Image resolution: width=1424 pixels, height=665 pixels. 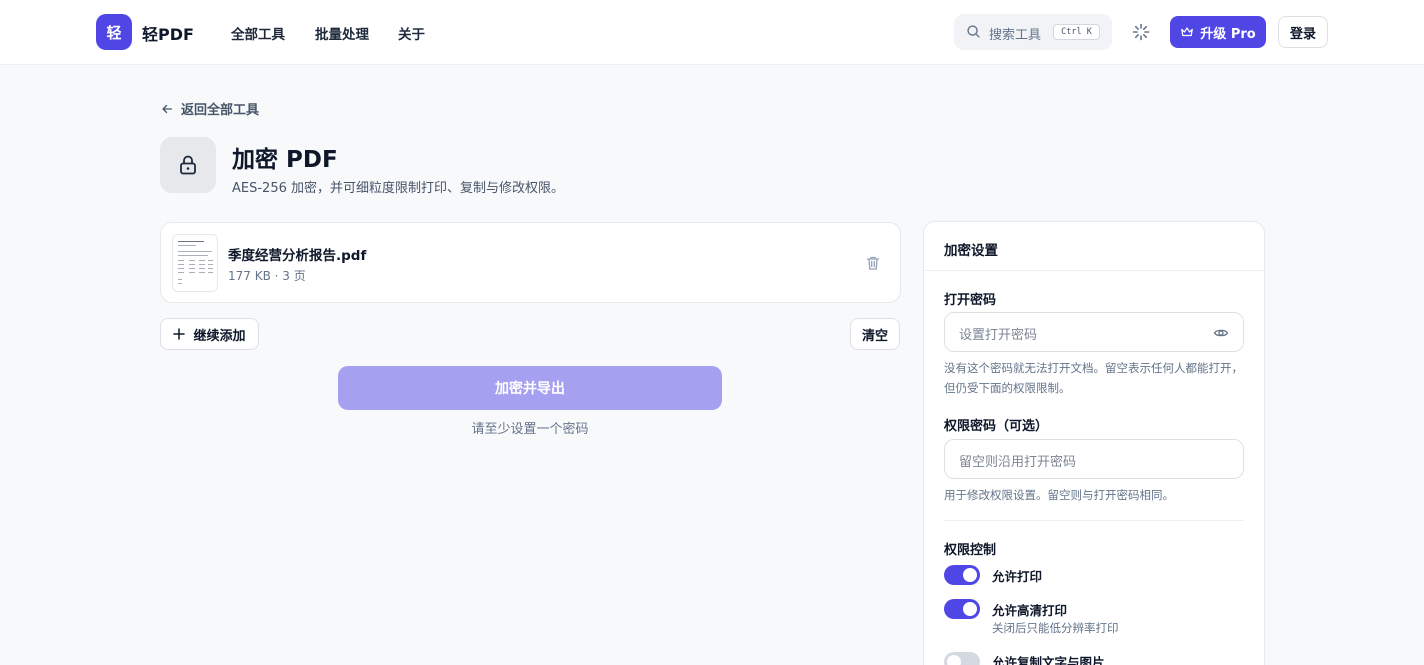 I want to click on search-icon, so click(x=973, y=31).